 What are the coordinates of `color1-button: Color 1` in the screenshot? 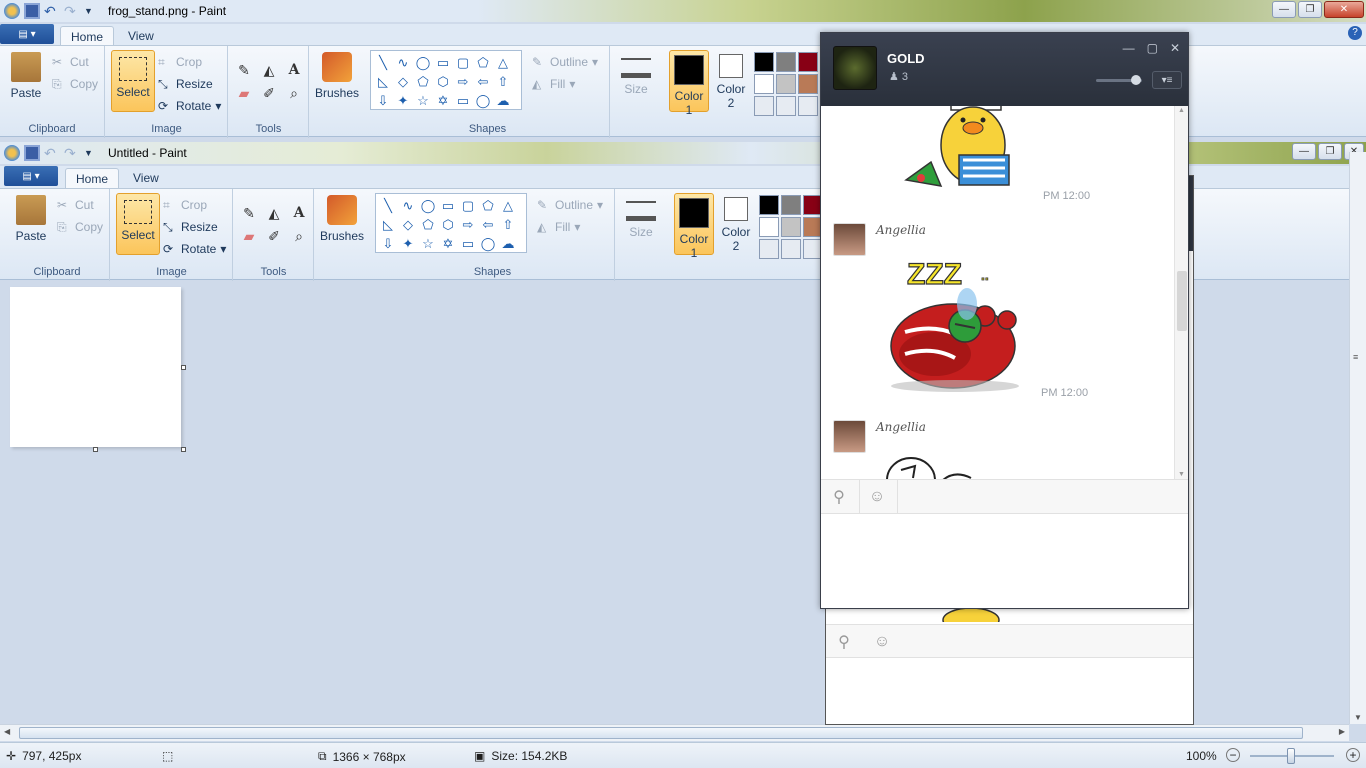 It's located at (694, 226).